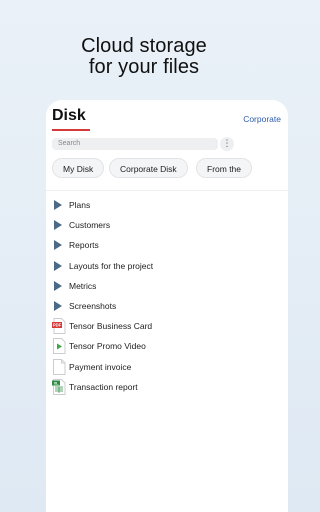 This screenshot has height=512, width=320. I want to click on list-item-label: Reports, so click(84, 245).